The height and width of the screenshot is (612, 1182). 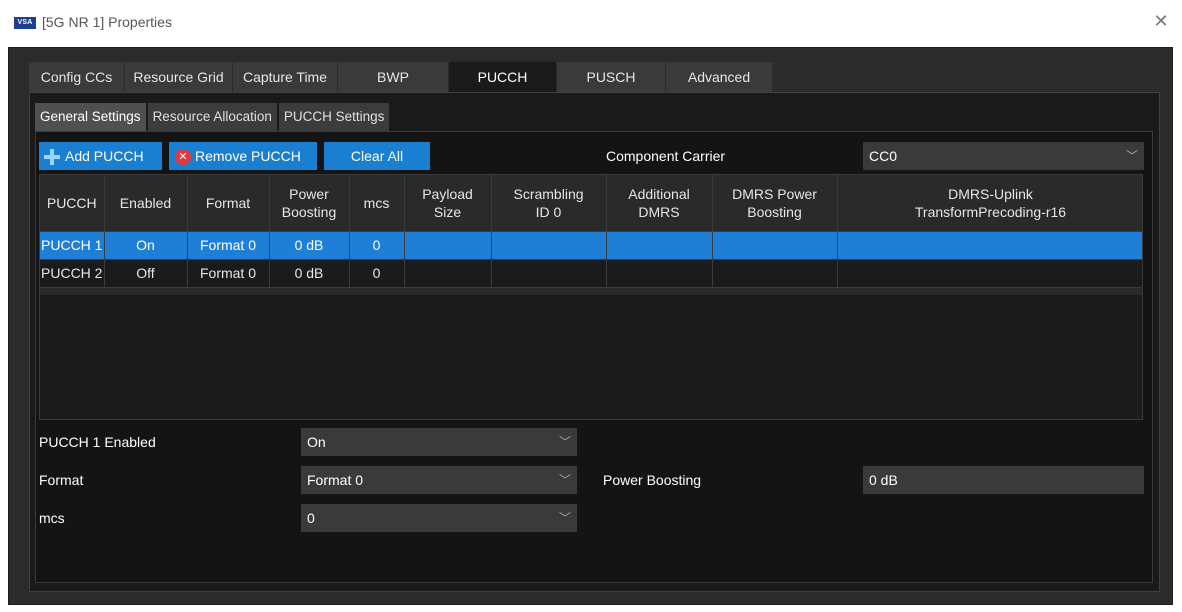 I want to click on column-header: DMRS-Uplink TransformPrecoding-r16, so click(x=989, y=203).